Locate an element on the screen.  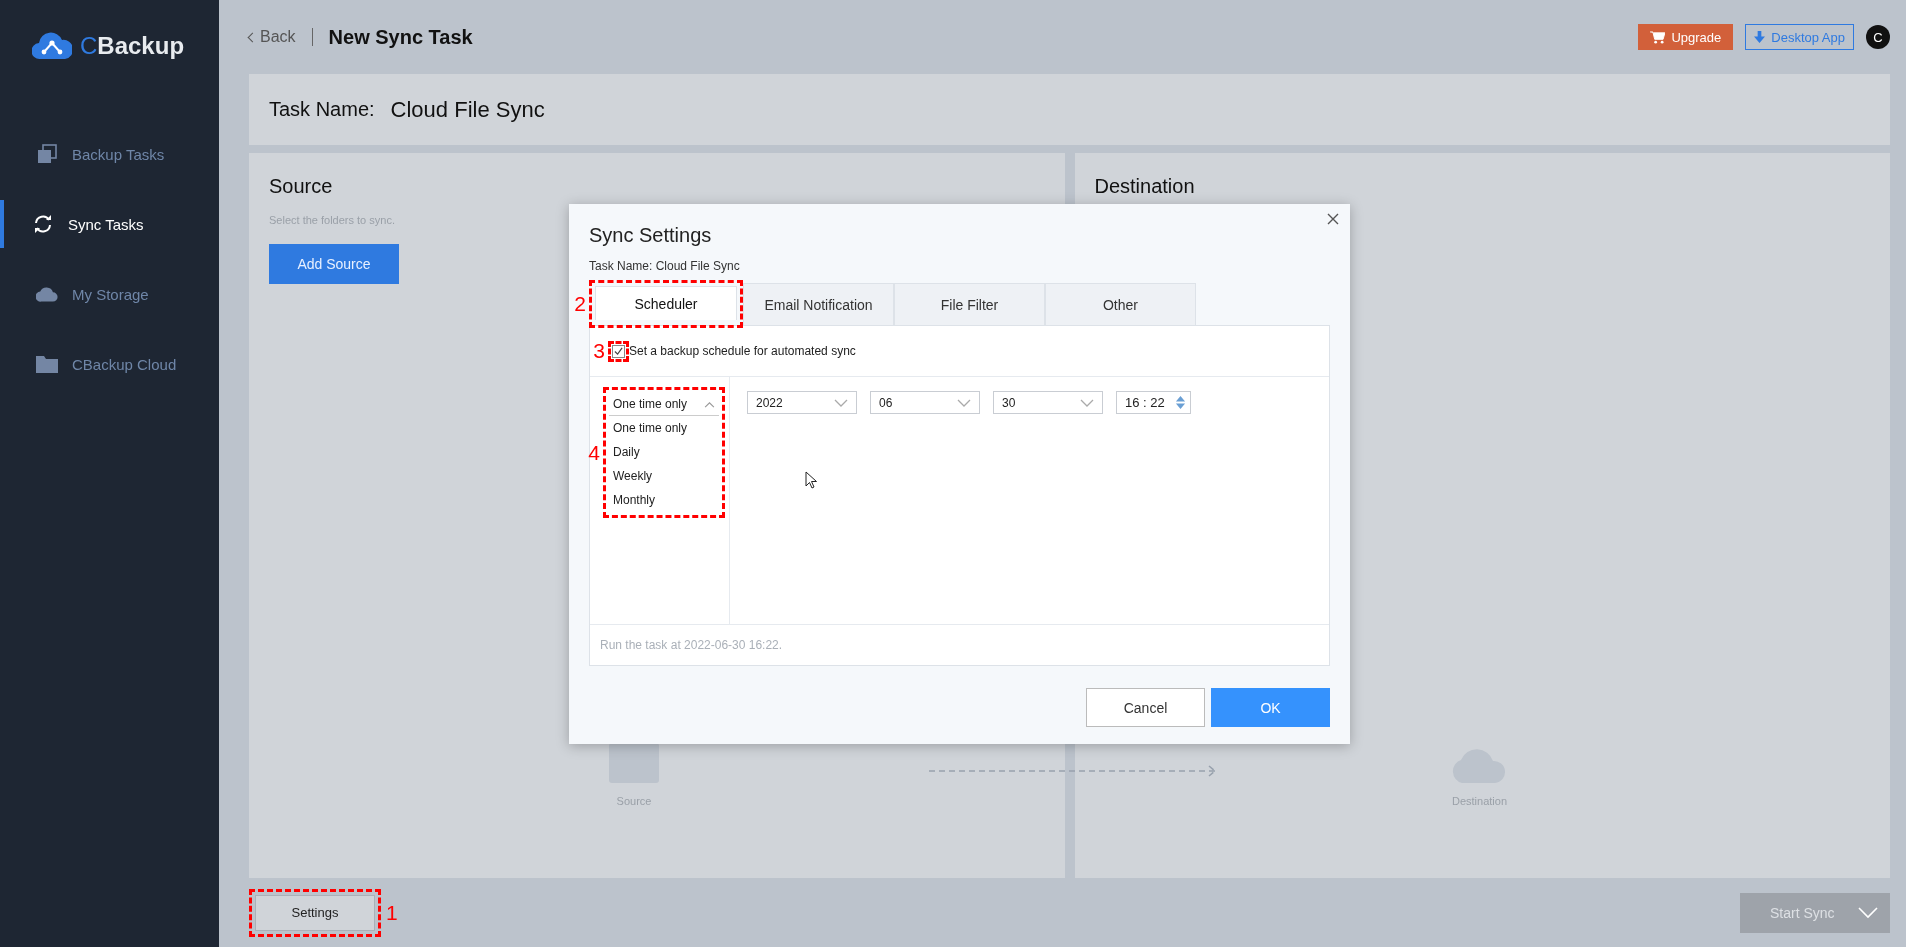
annotation-number: 4 is located at coordinates (594, 452).